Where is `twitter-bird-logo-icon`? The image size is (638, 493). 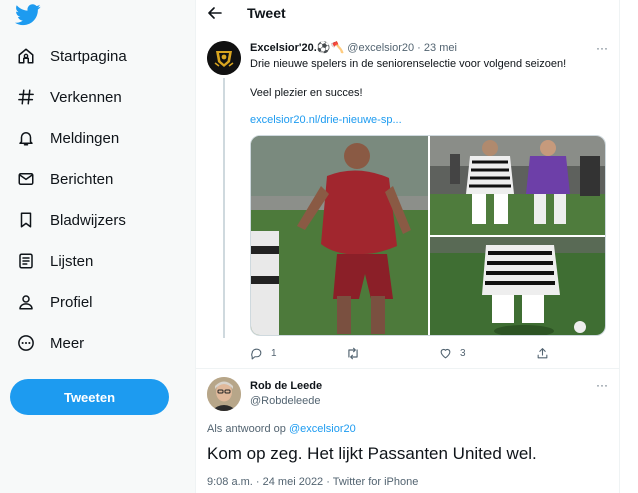 twitter-bird-logo-icon is located at coordinates (28, 15).